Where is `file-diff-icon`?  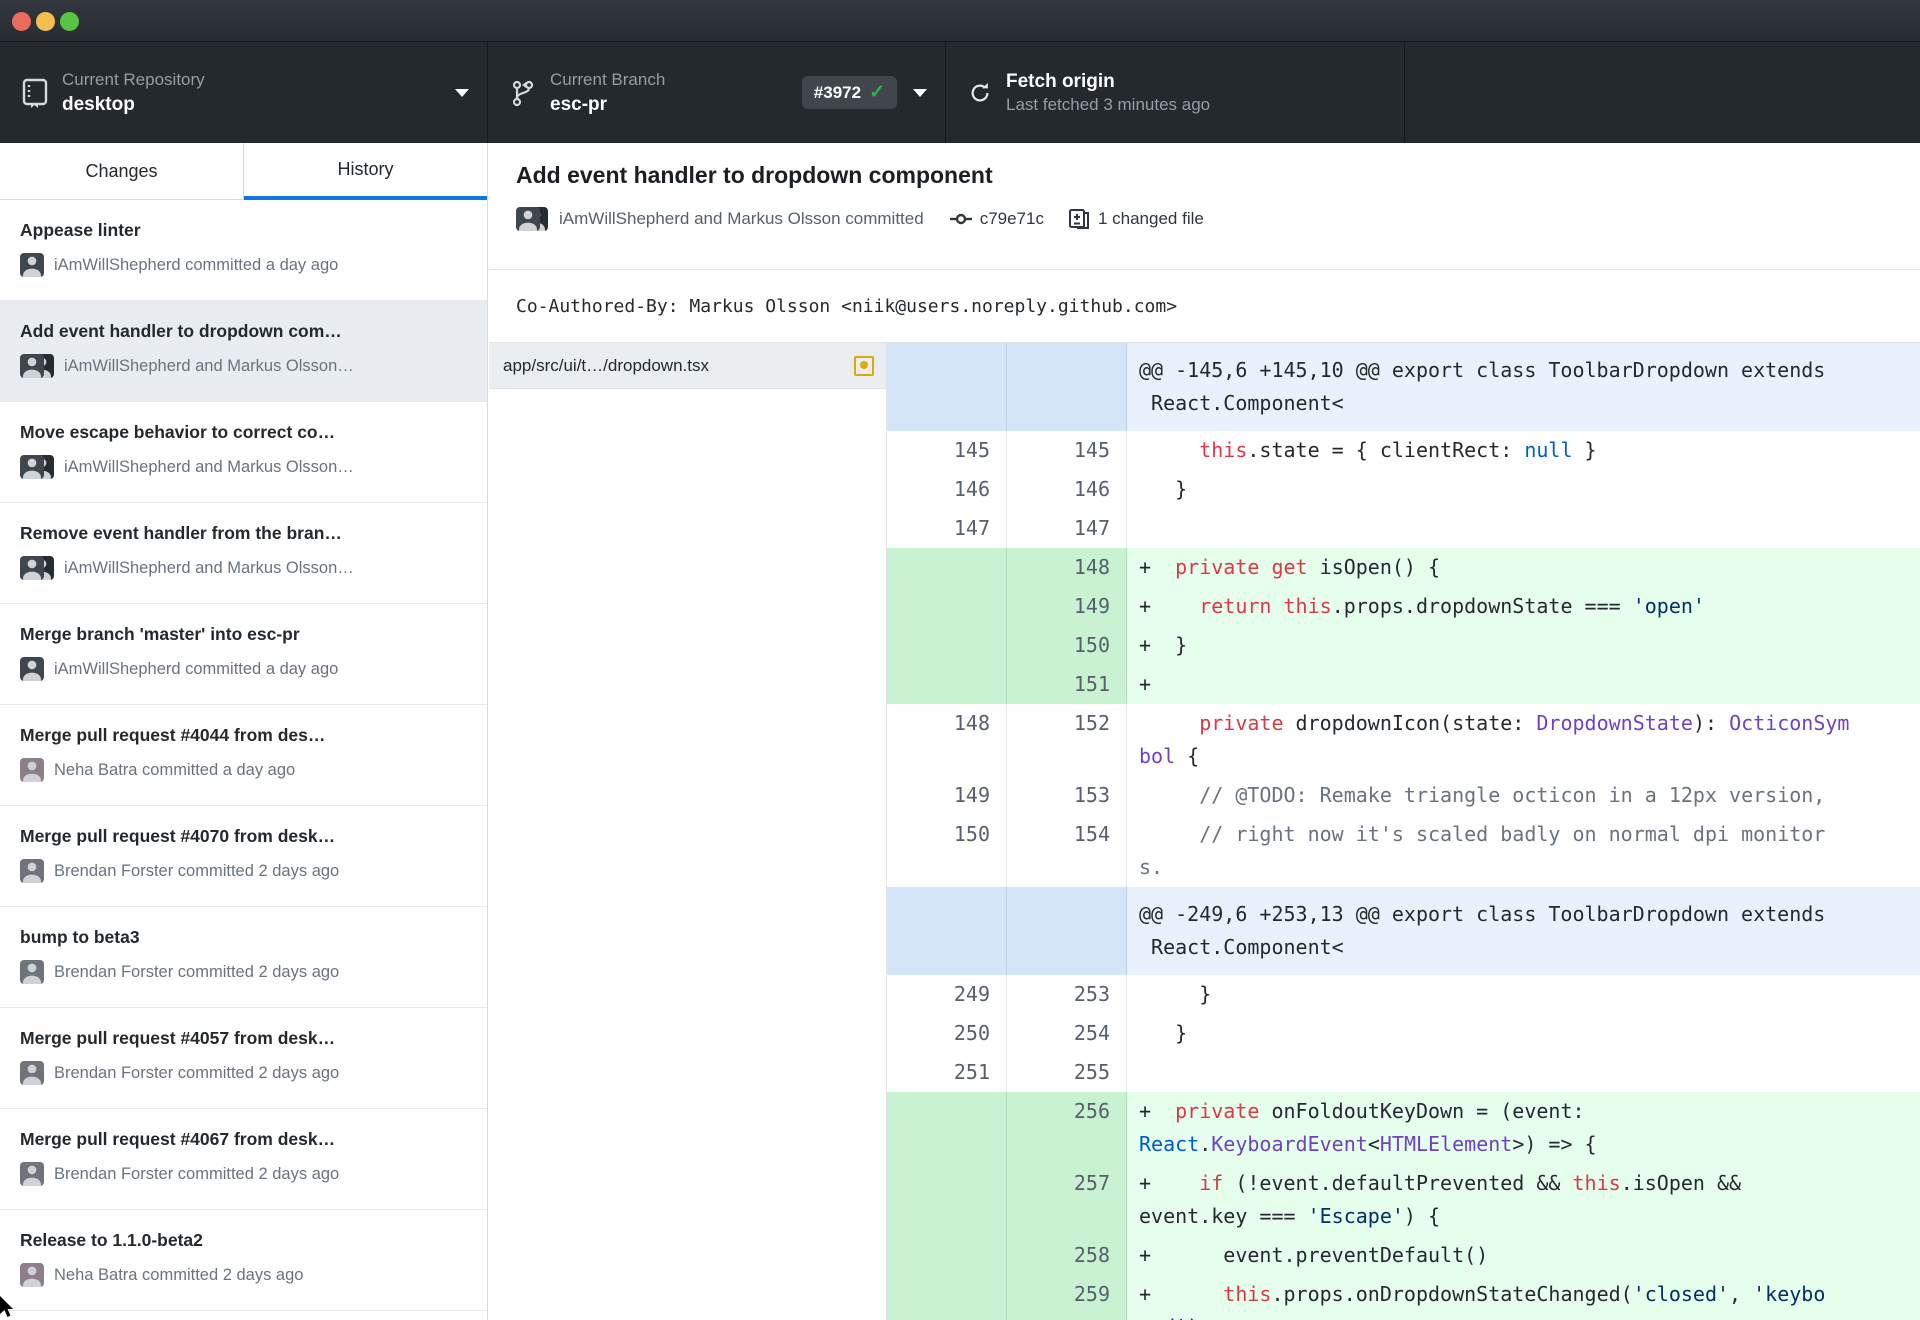
file-diff-icon is located at coordinates (1078, 219).